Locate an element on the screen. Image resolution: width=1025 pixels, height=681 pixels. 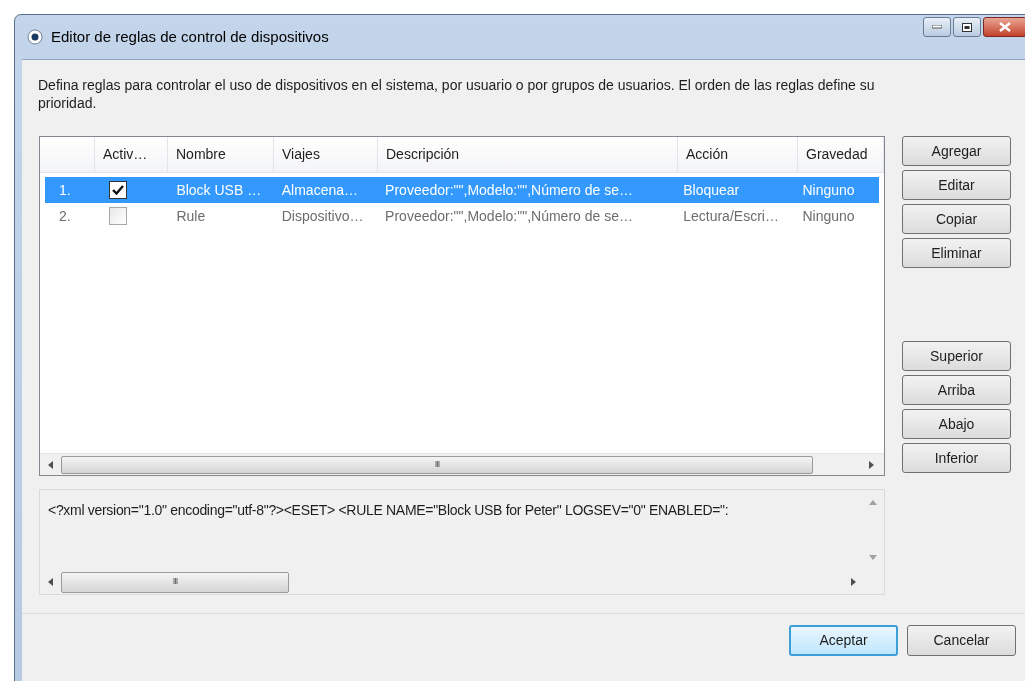
minimize-icon is located at coordinates (937, 27).